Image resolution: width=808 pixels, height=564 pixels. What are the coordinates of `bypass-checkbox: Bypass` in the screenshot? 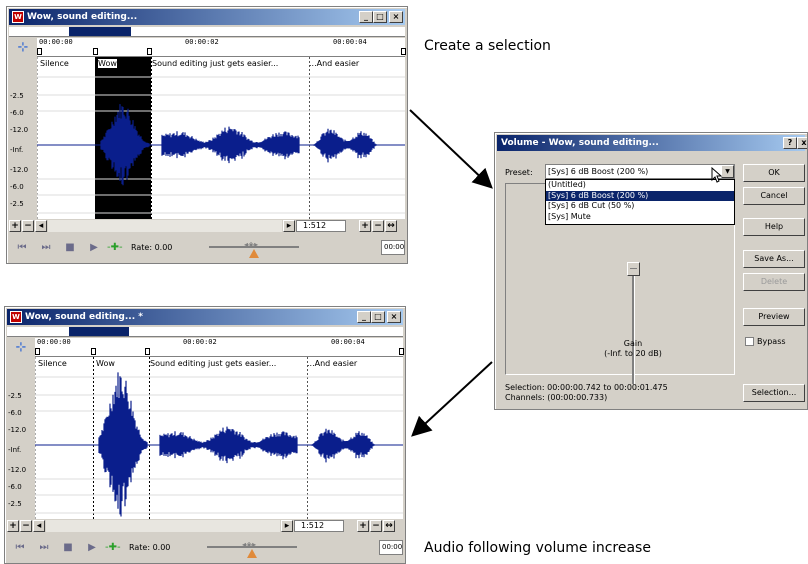 It's located at (765, 342).